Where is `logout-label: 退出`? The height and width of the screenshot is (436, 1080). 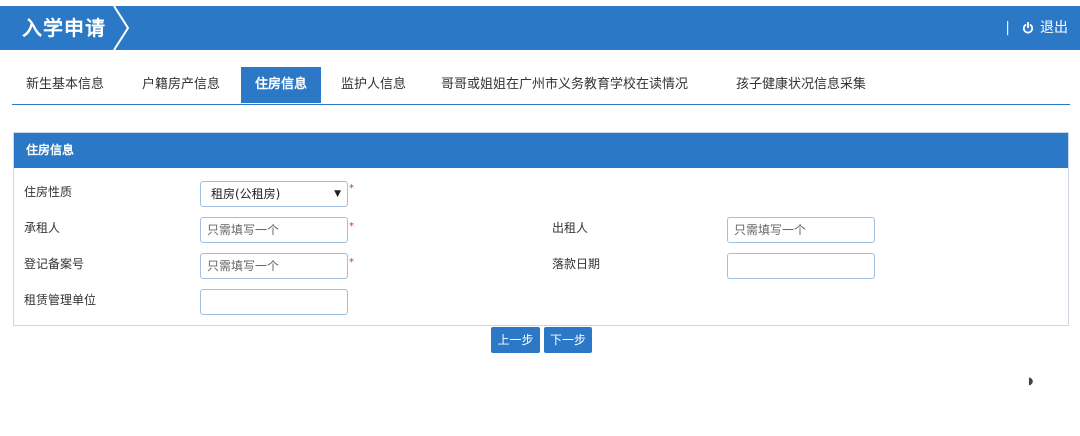
logout-label: 退出 is located at coordinates (1054, 28).